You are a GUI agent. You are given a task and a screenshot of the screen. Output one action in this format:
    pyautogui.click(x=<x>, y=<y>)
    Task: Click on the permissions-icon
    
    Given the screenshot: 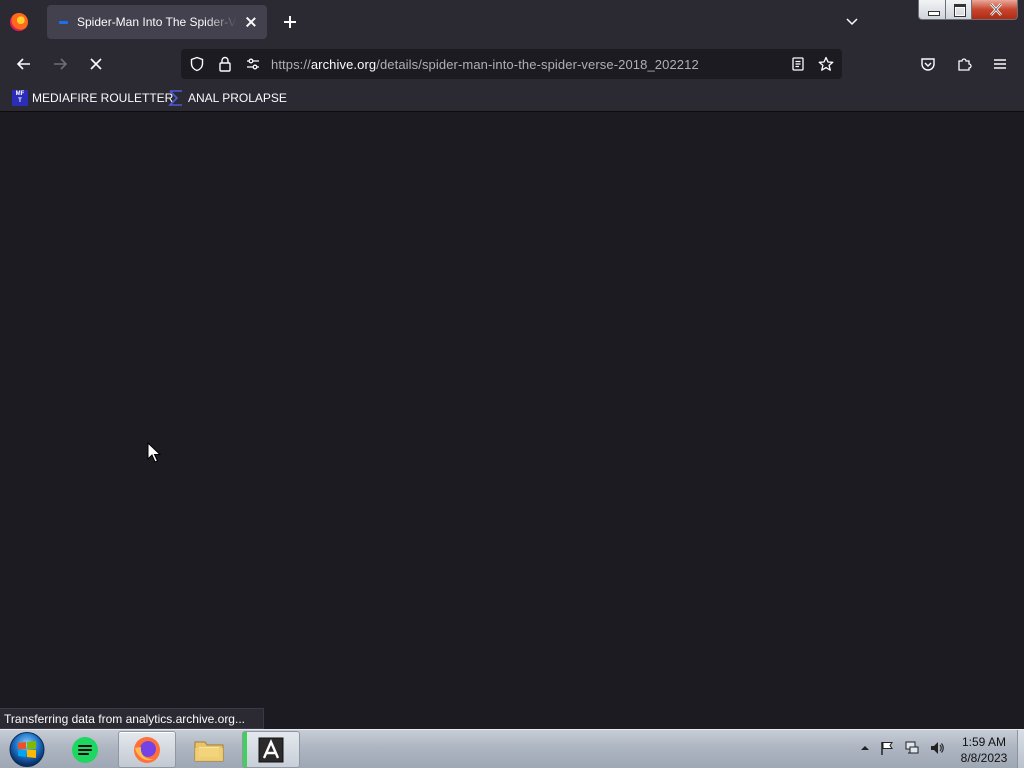 What is the action you would take?
    pyautogui.click(x=253, y=64)
    